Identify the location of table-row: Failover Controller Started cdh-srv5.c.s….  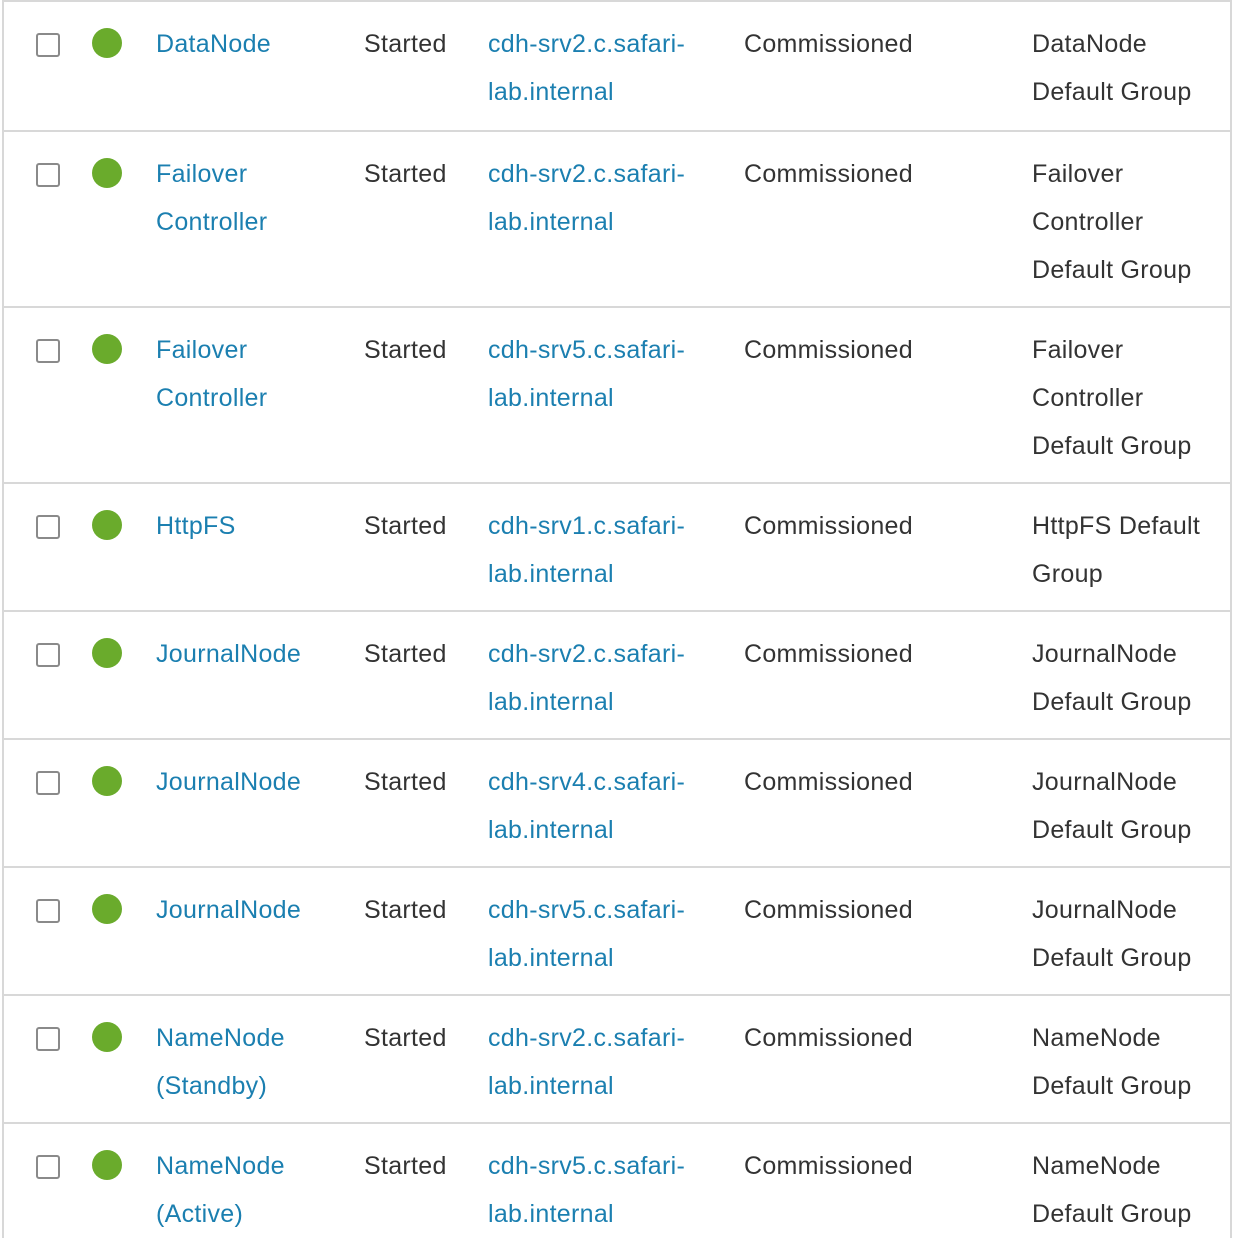
(617, 396).